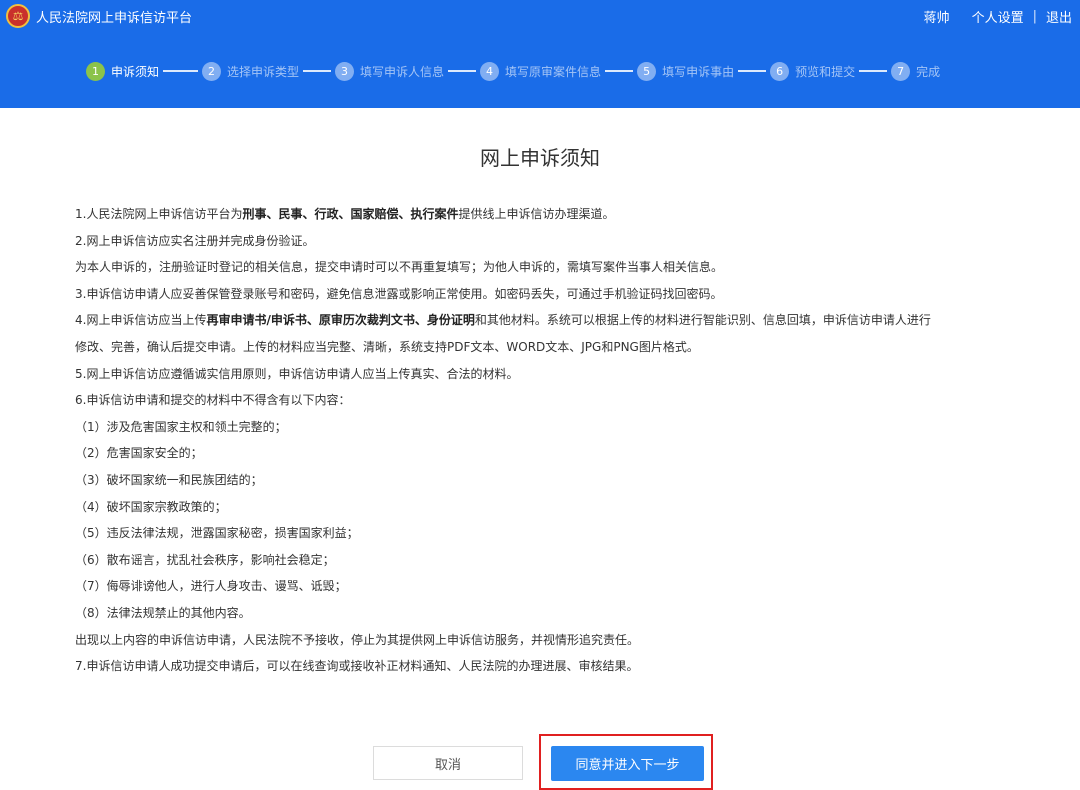 The width and height of the screenshot is (1080, 790). I want to click on step-label: 选择申诉类型, so click(263, 71).